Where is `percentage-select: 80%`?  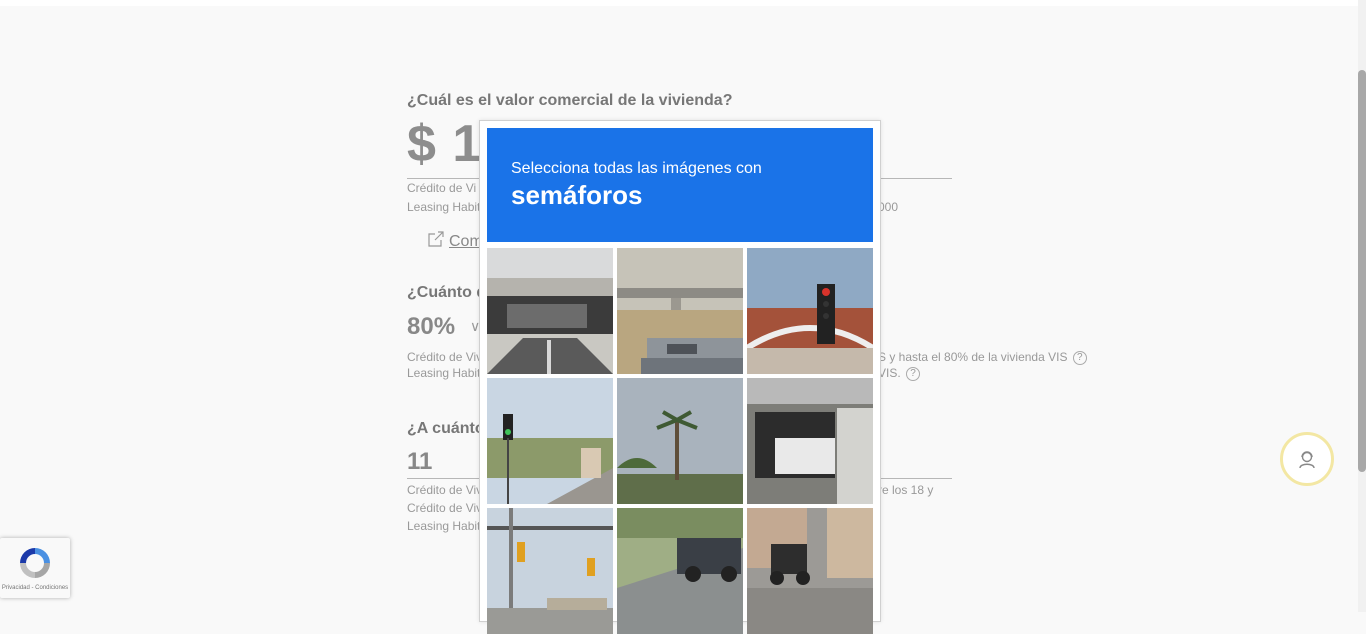
percentage-select: 80% is located at coordinates (431, 327).